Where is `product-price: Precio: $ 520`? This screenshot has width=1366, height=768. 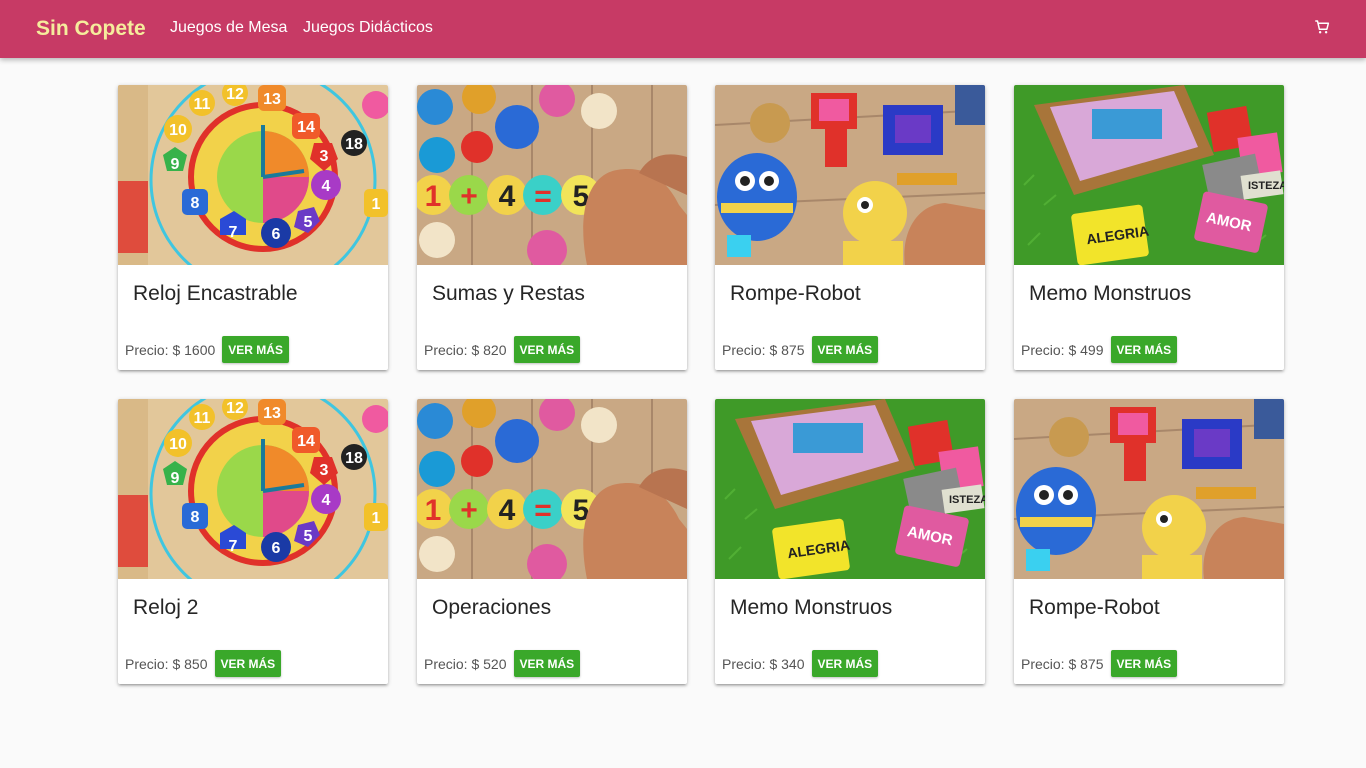
product-price: Precio: $ 520 is located at coordinates (465, 663).